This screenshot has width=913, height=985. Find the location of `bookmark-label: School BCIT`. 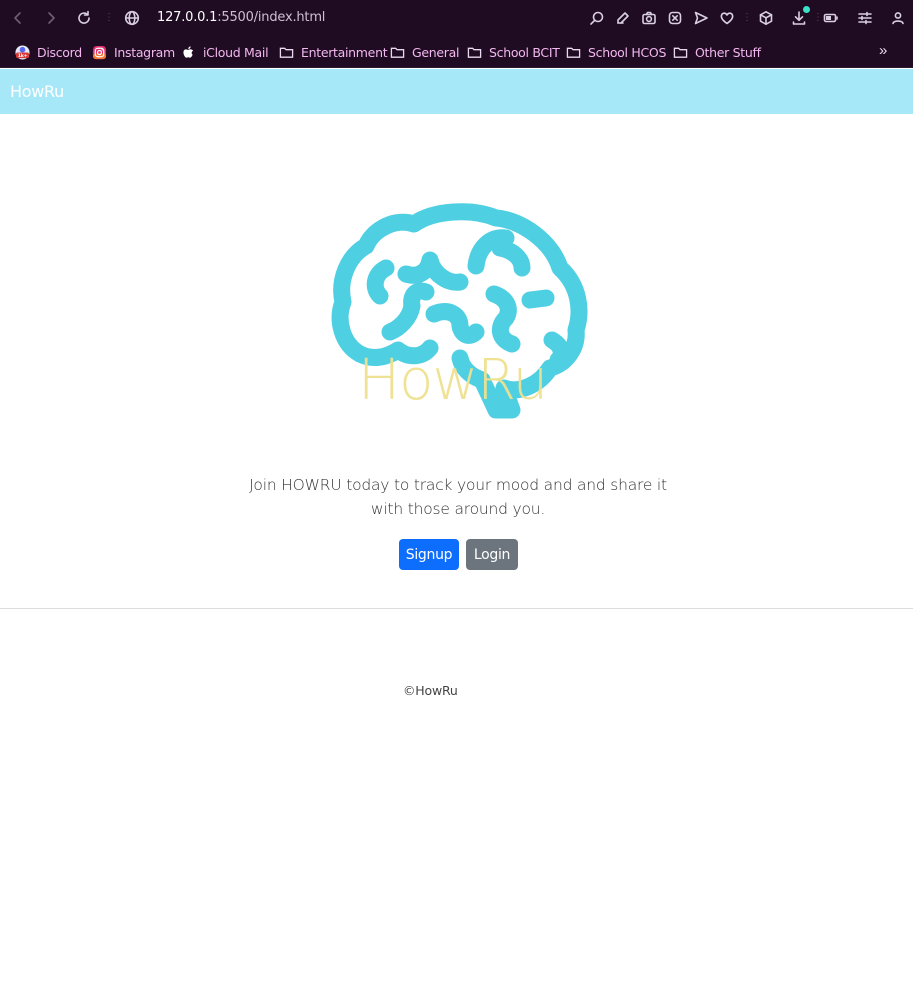

bookmark-label: School BCIT is located at coordinates (524, 52).